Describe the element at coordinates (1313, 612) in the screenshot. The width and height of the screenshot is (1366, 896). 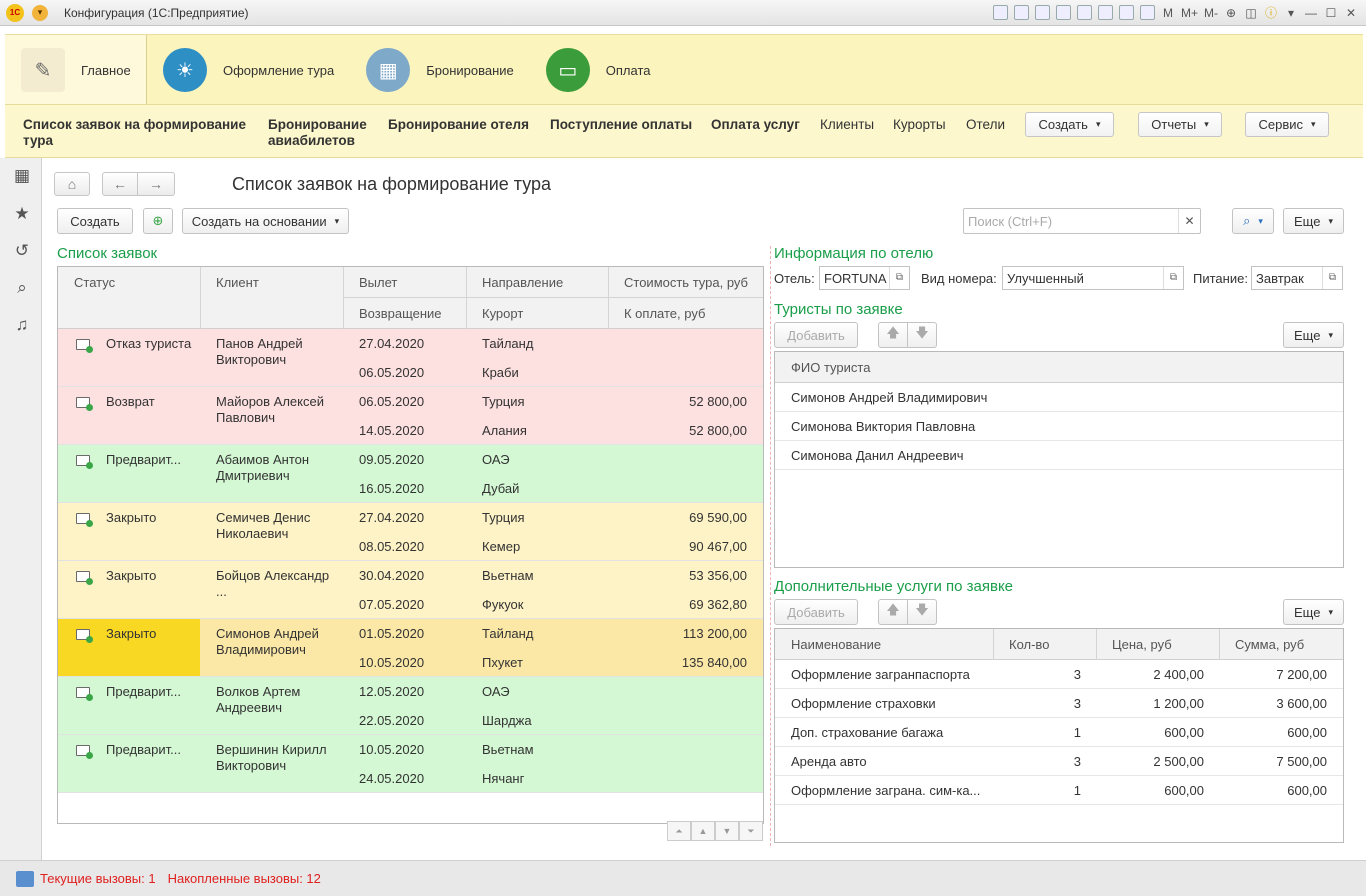
I see `services-more-button: Еще` at that location.